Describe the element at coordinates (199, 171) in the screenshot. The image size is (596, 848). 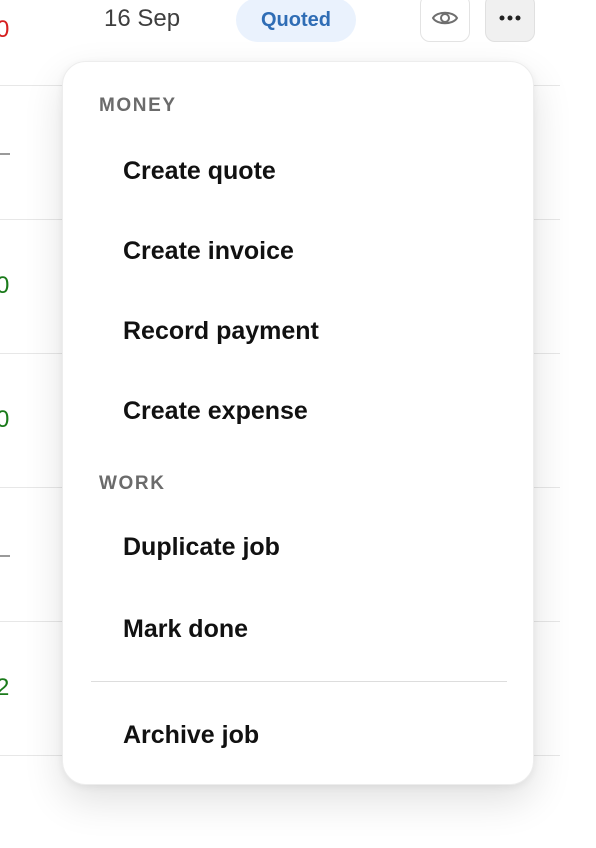
I see `menu-item-create-quote: Create quote` at that location.